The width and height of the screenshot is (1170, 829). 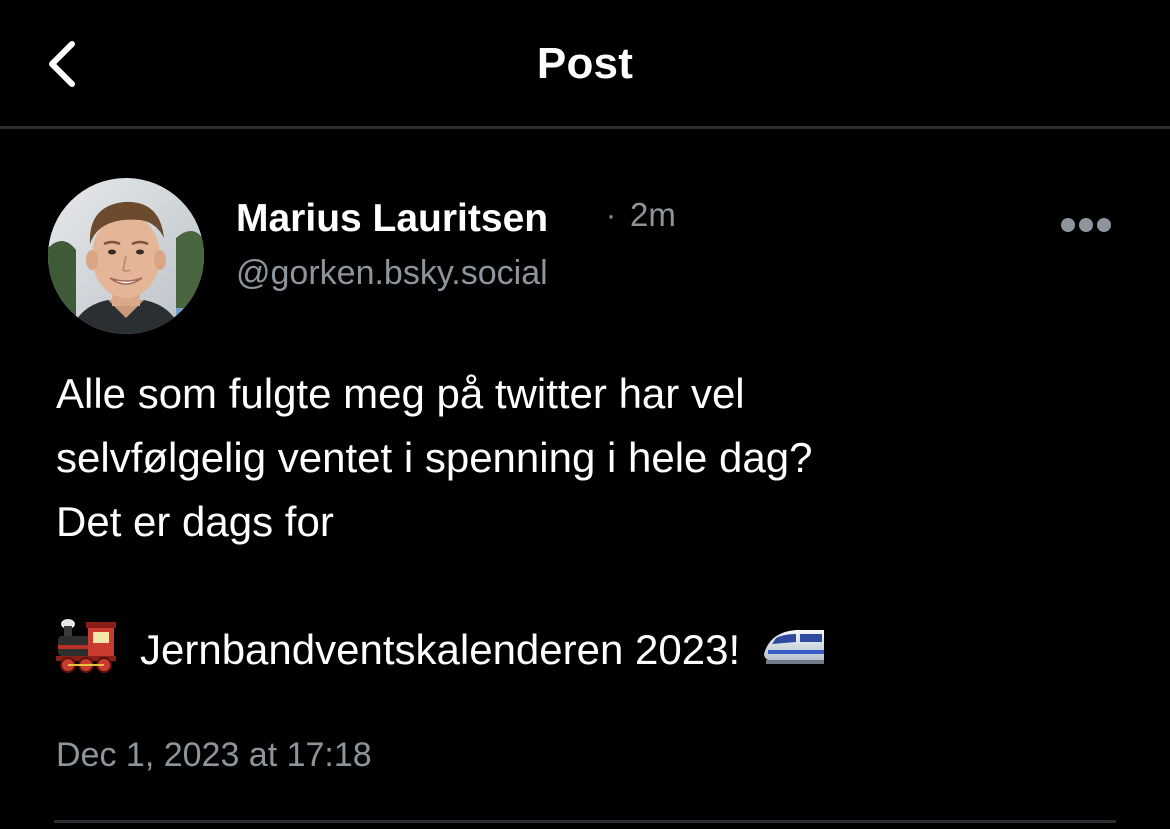 I want to click on avatar, so click(x=126, y=256).